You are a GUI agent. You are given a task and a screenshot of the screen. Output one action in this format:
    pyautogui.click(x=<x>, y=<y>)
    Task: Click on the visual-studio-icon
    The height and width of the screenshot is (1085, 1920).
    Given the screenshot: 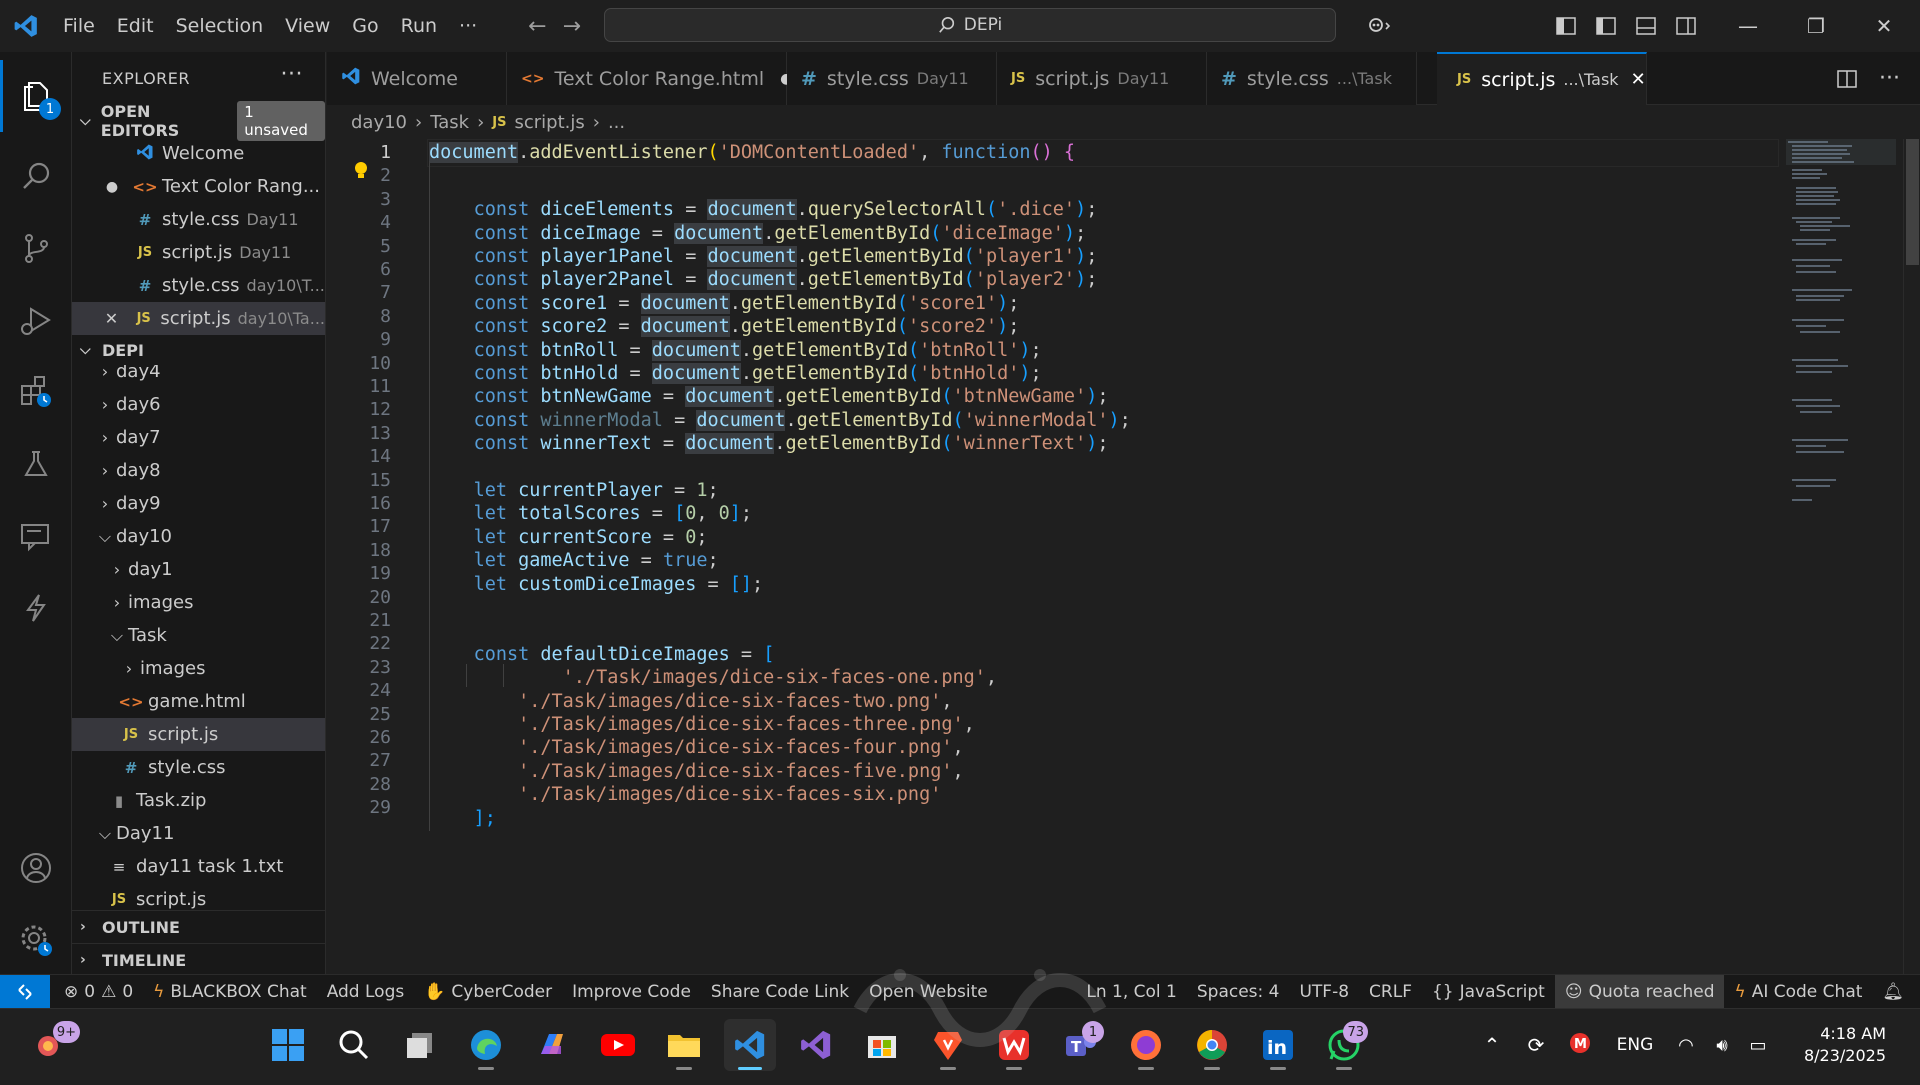 What is the action you would take?
    pyautogui.click(x=816, y=1045)
    